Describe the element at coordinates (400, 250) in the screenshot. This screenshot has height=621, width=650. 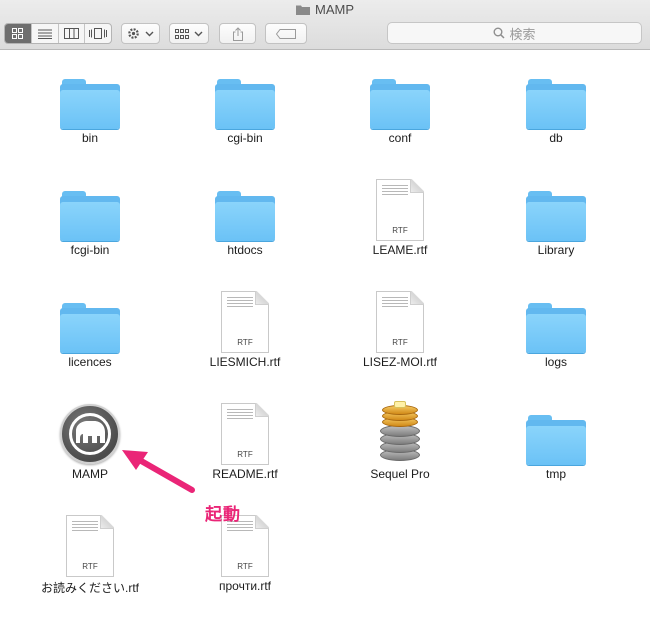
I see `item-label: LEAME.rtf` at that location.